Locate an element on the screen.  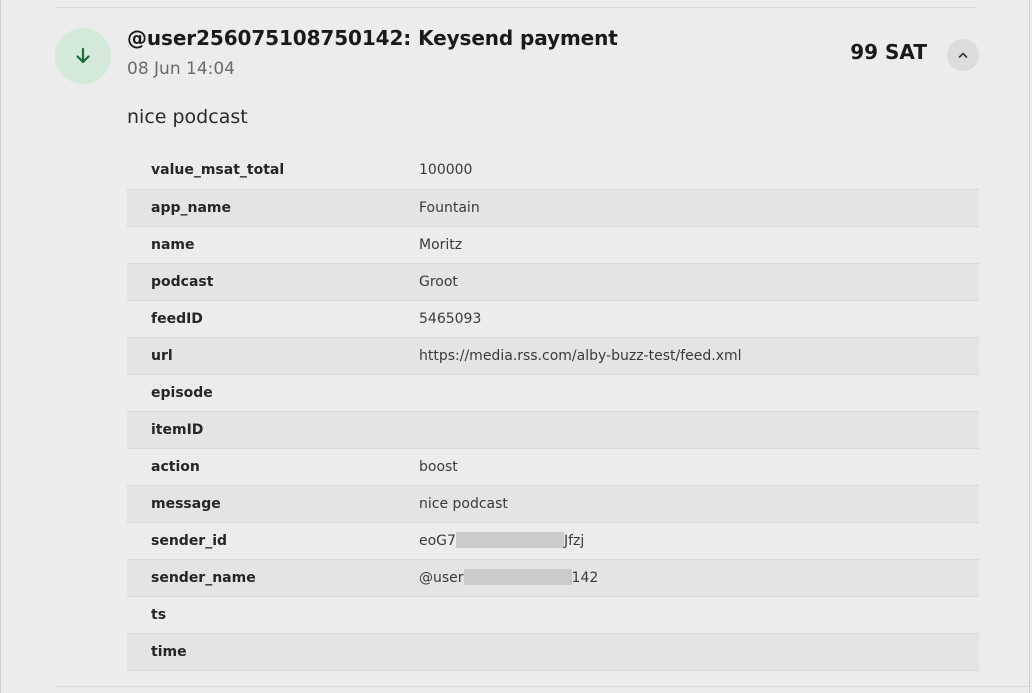
transaction-title: @user256075108750142: Keysend payment is located at coordinates (372, 38).